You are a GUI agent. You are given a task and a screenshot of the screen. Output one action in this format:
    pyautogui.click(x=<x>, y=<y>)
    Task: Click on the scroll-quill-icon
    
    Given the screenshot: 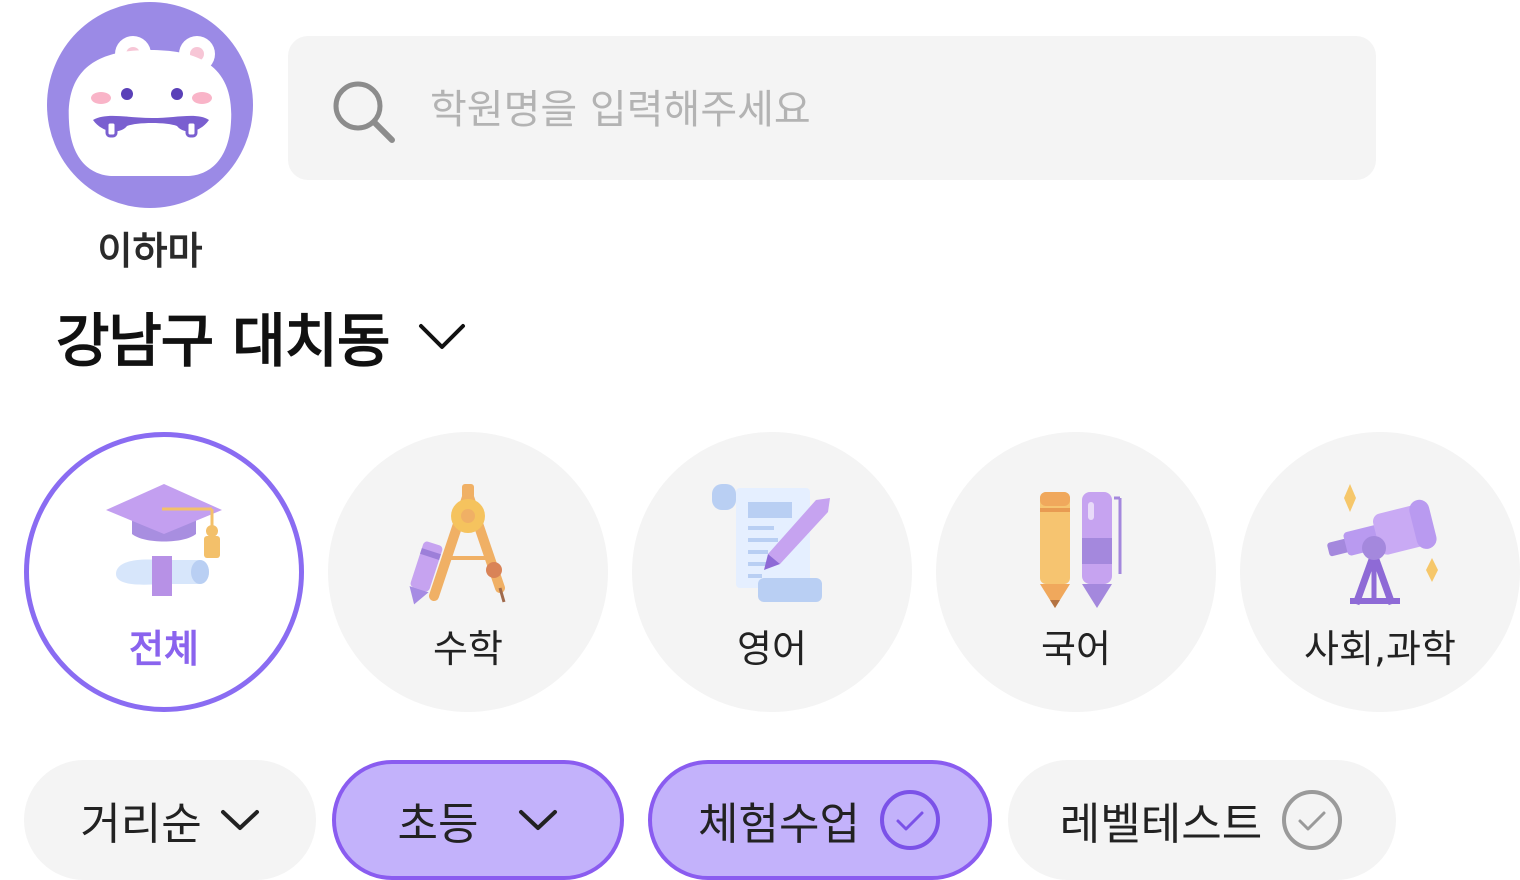 What is the action you would take?
    pyautogui.click(x=771, y=543)
    